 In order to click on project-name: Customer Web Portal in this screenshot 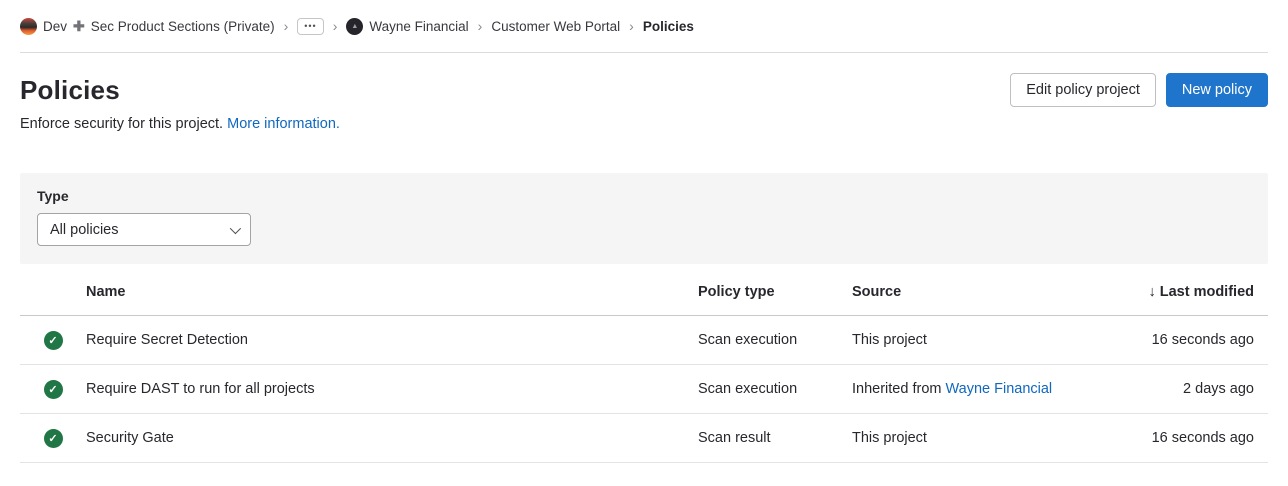, I will do `click(556, 26)`.